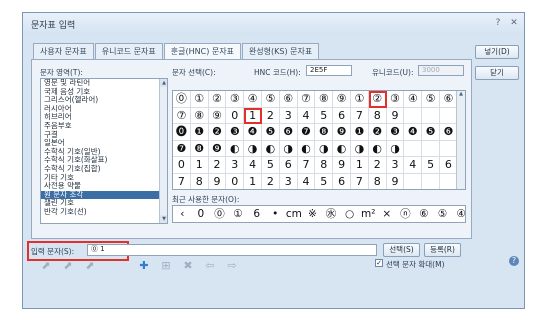 The image size is (550, 309). What do you see at coordinates (232, 265) in the screenshot?
I see `move-right-icon: ⇨` at bounding box center [232, 265].